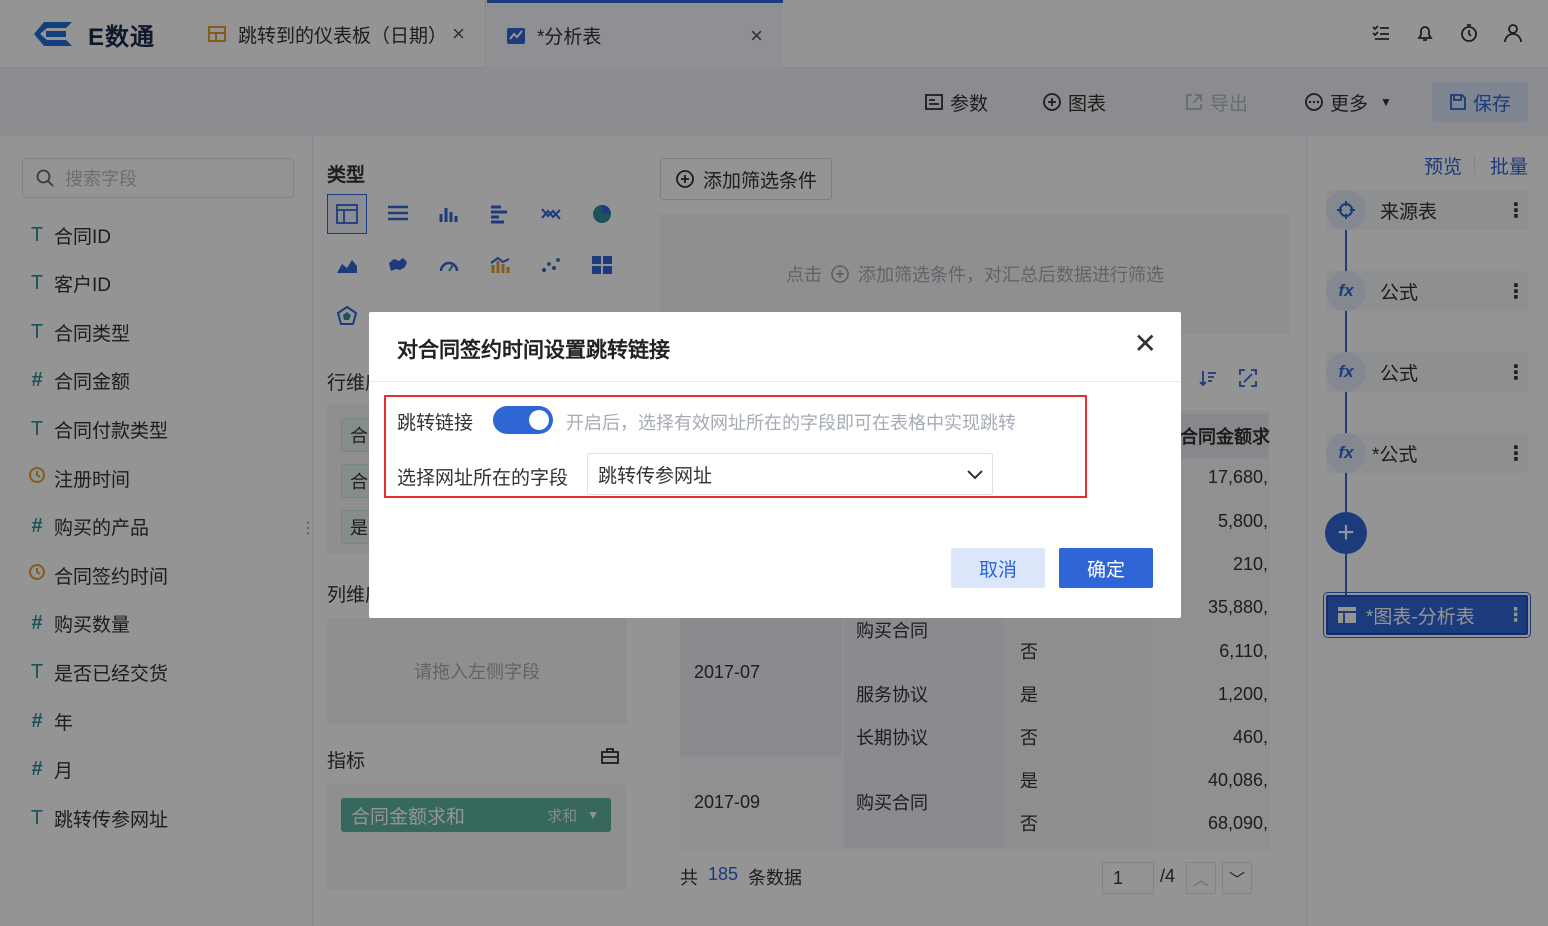 Image resolution: width=1548 pixels, height=926 pixels. I want to click on dialog-title: 对合同签约时间设置跳转链接, so click(533, 350).